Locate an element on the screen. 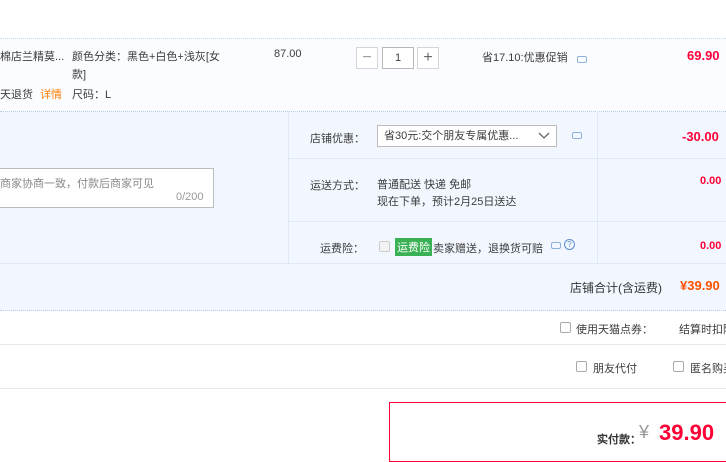  friend-pay-checkbox is located at coordinates (581, 366).